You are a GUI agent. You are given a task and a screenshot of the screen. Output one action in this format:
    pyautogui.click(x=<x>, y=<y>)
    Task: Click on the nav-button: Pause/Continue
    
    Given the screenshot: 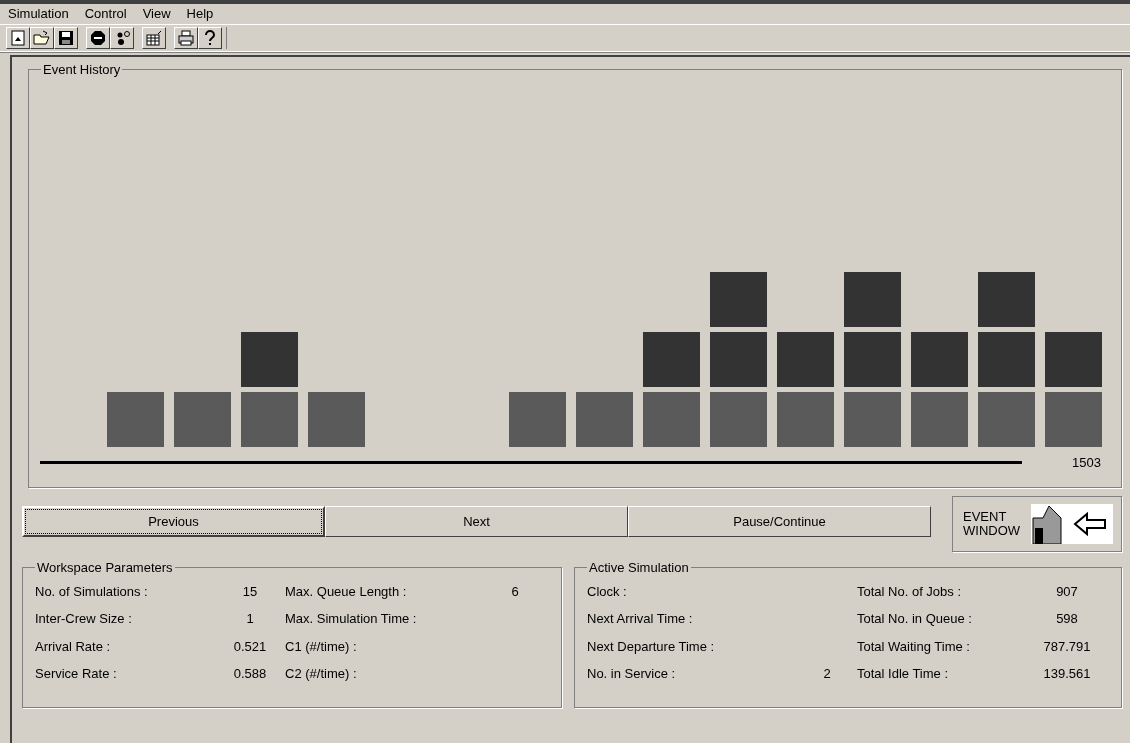 What is the action you would take?
    pyautogui.click(x=779, y=521)
    